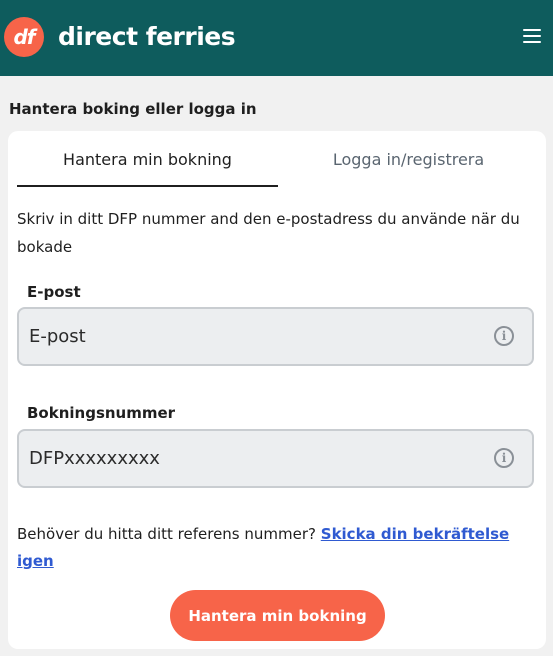 Image resolution: width=553 pixels, height=656 pixels. What do you see at coordinates (254, 336) in the screenshot?
I see `email-input` at bounding box center [254, 336].